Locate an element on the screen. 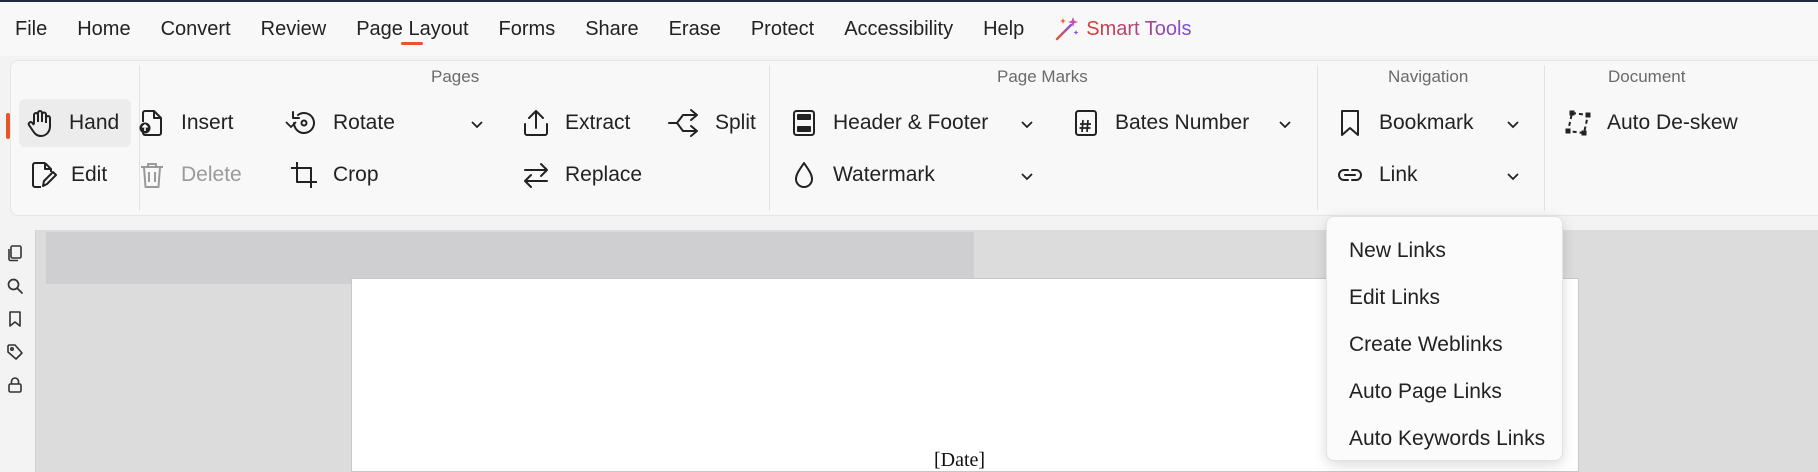 The width and height of the screenshot is (1818, 472). menu-item-edit-links: Edit Links is located at coordinates (1444, 297).